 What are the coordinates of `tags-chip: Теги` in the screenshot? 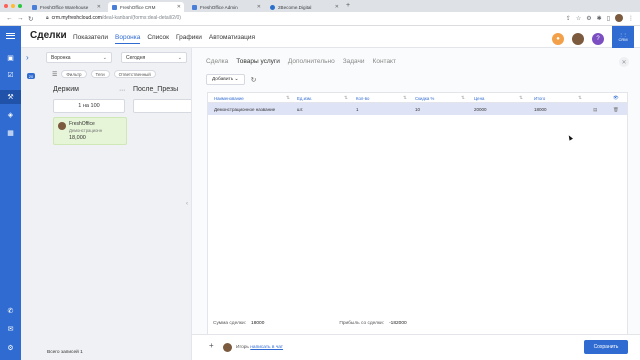 It's located at (100, 74).